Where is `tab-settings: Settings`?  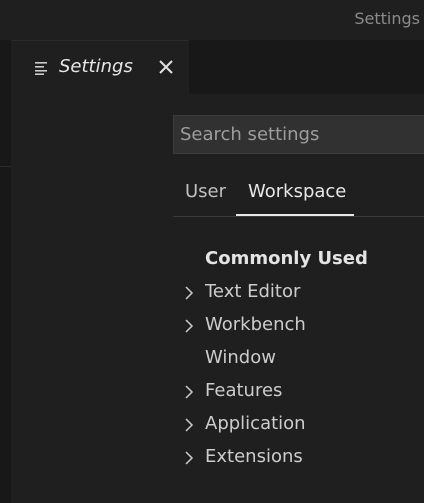 tab-settings: Settings is located at coordinates (100, 67).